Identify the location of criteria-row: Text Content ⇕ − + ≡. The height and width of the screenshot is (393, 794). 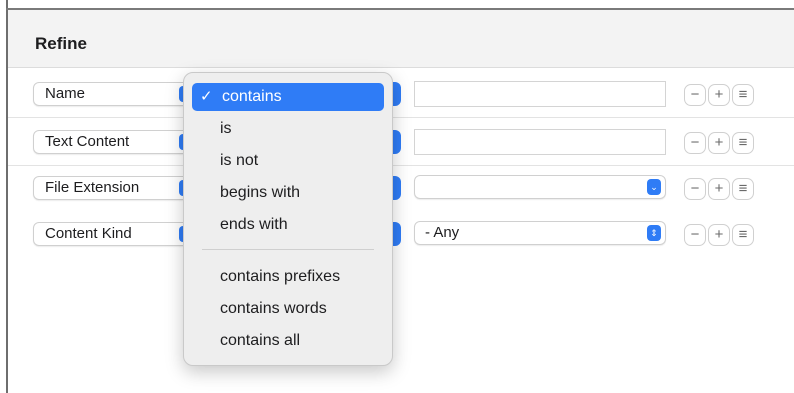
(401, 142).